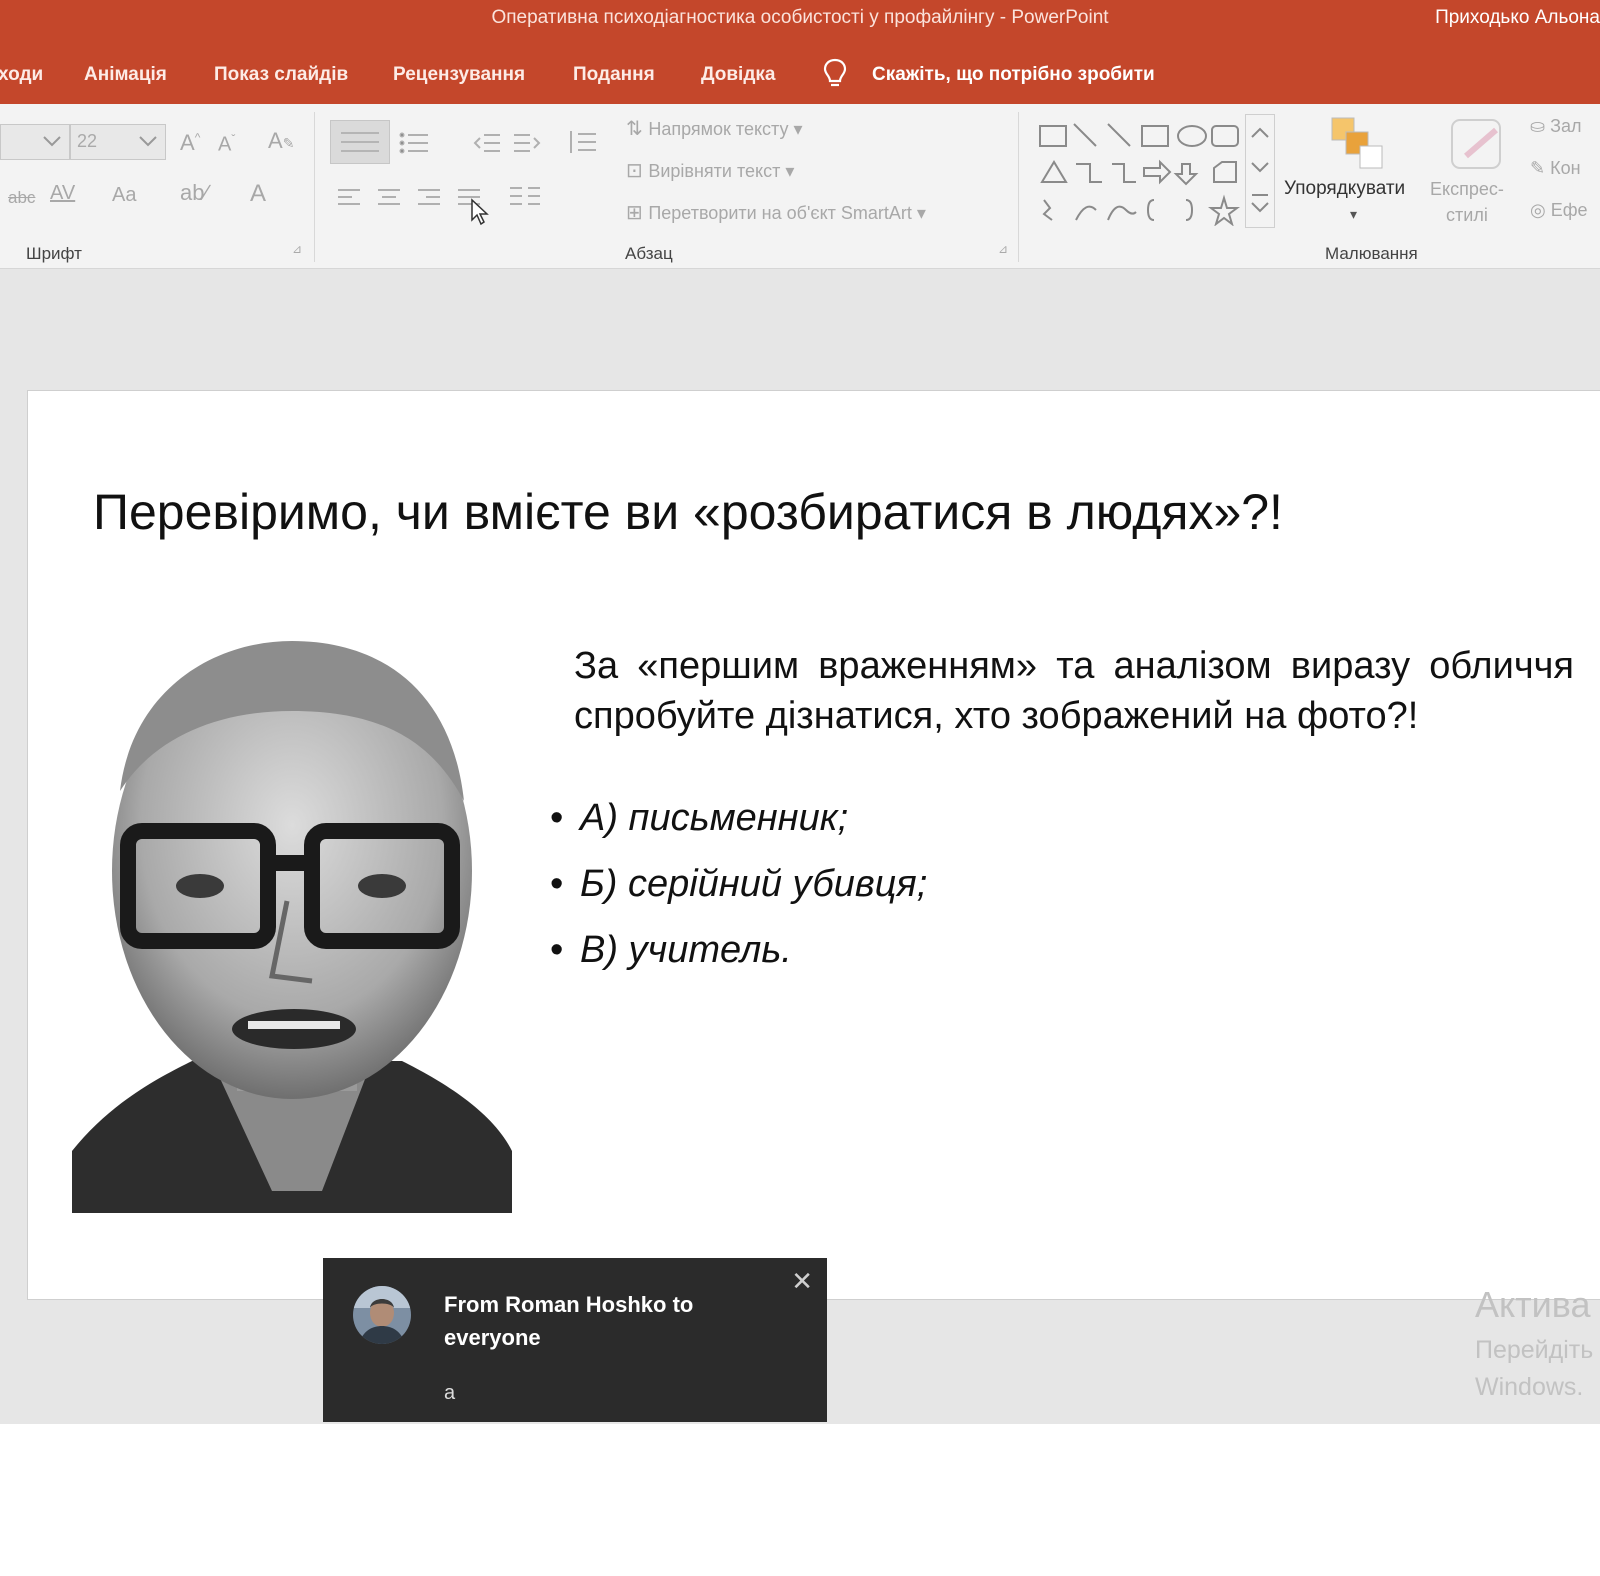 This screenshot has height=1576, width=1600. I want to click on paint-bucket-icon: ⛀, so click(1540, 126).